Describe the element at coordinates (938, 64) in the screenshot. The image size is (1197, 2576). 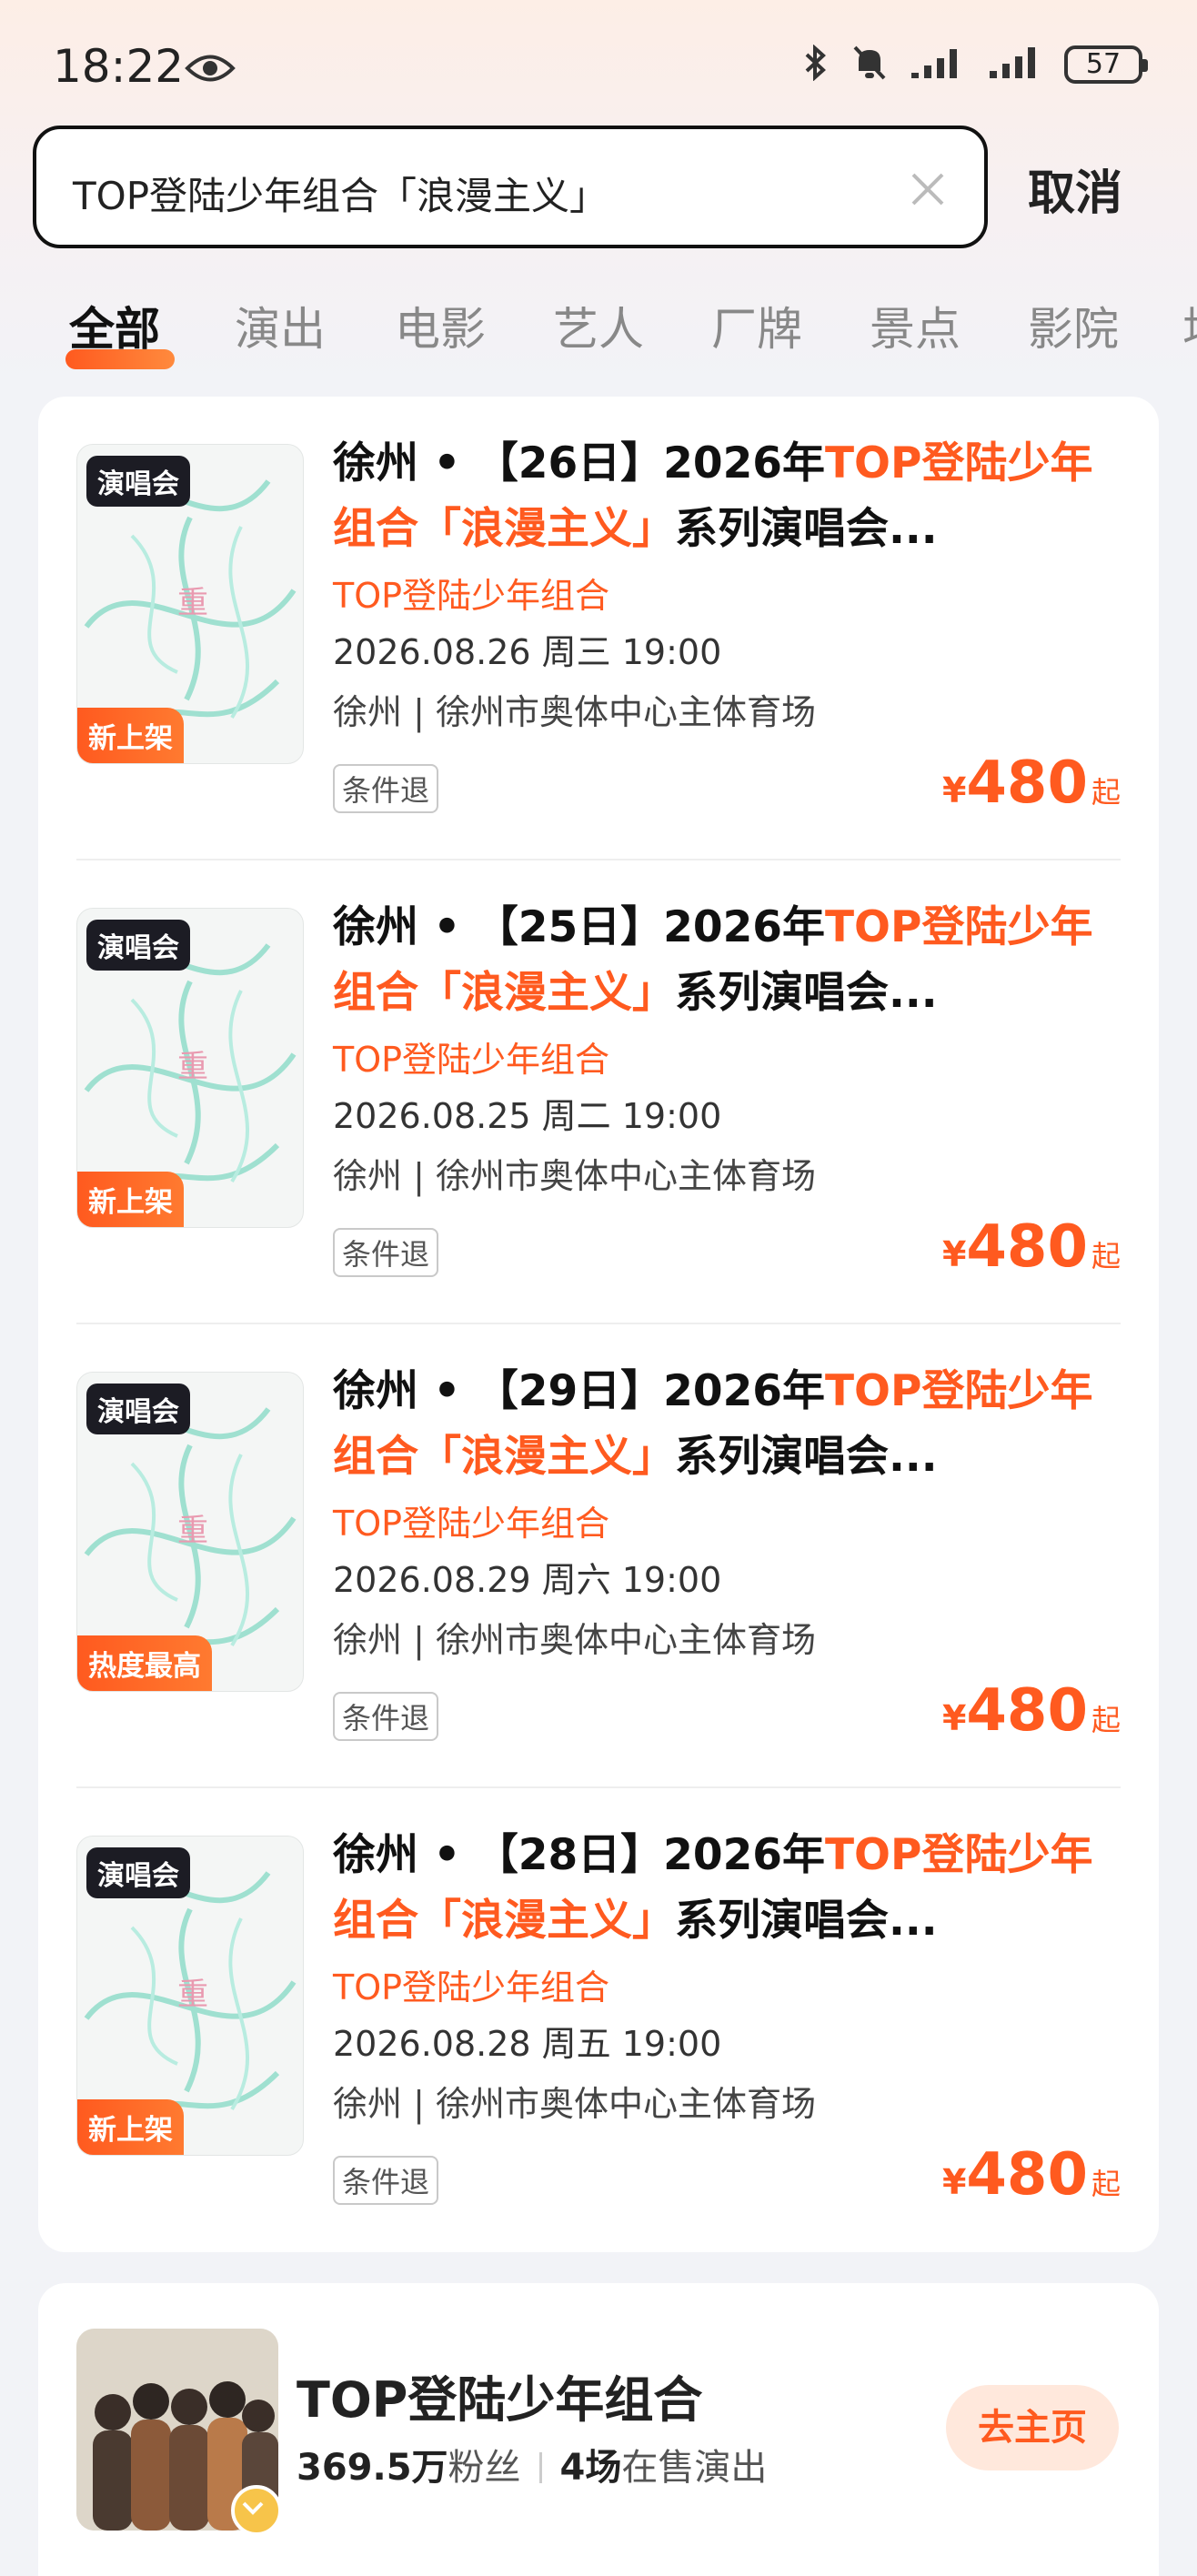
I see `signal-1-icon` at that location.